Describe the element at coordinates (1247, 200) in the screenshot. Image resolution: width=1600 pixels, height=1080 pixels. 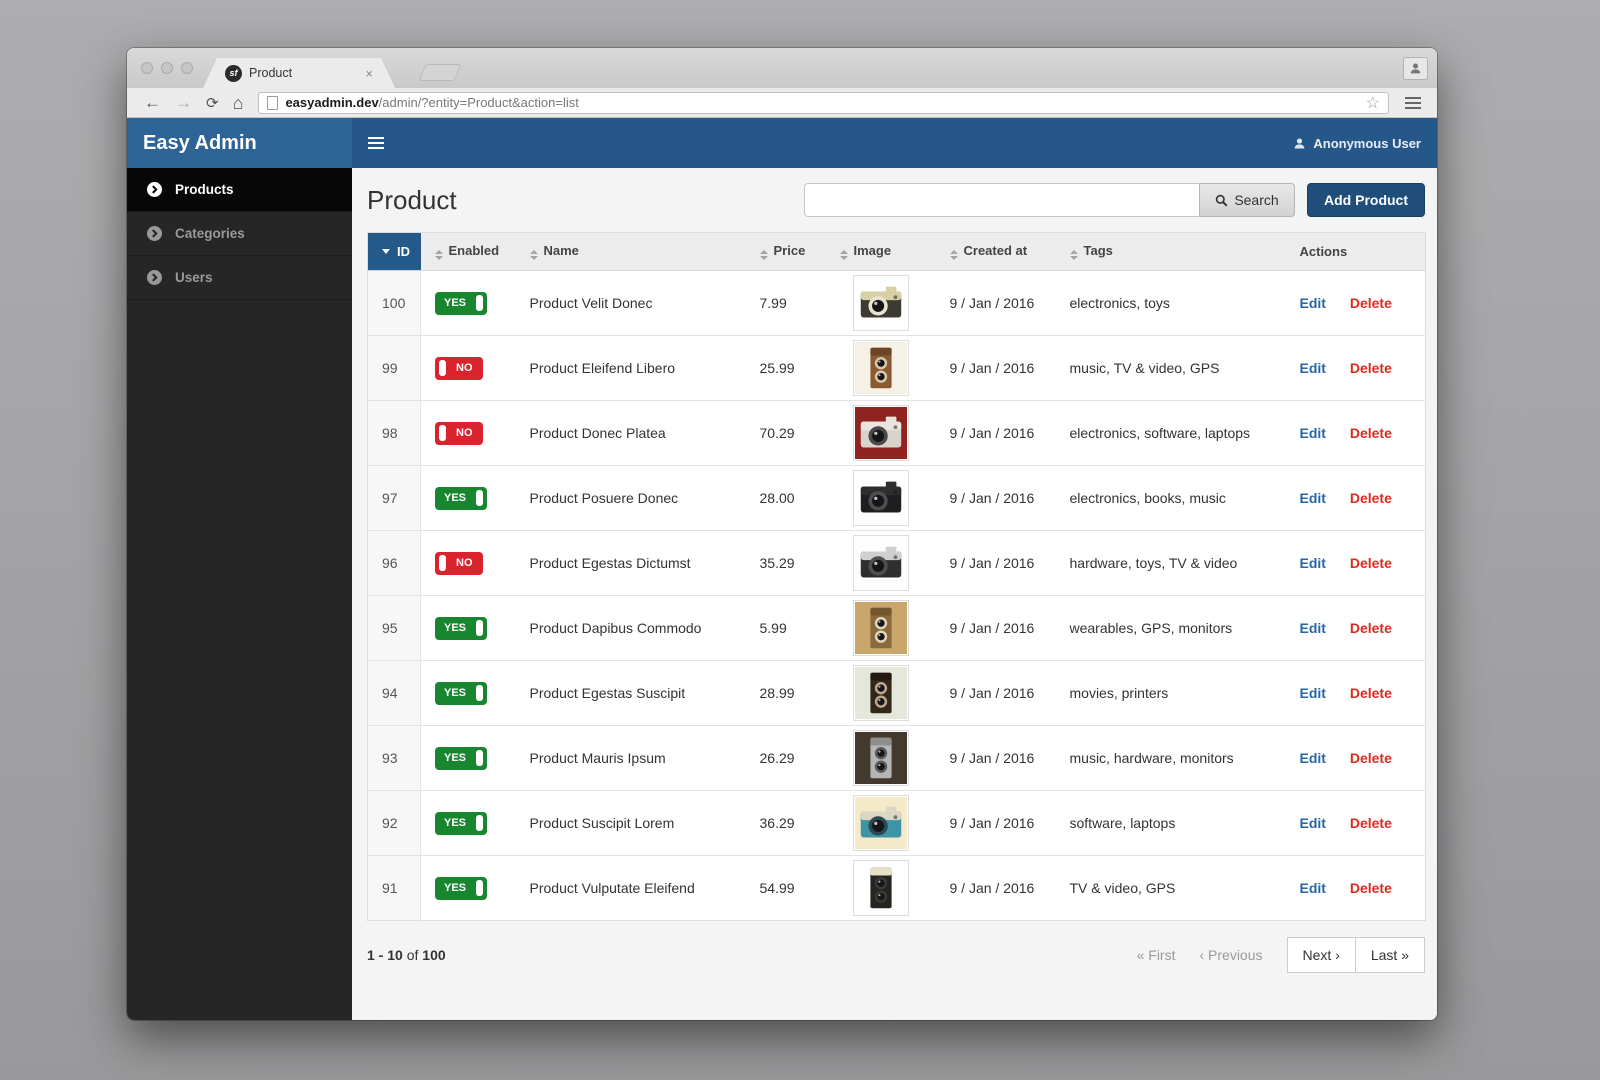
I see `search-button: Search` at that location.